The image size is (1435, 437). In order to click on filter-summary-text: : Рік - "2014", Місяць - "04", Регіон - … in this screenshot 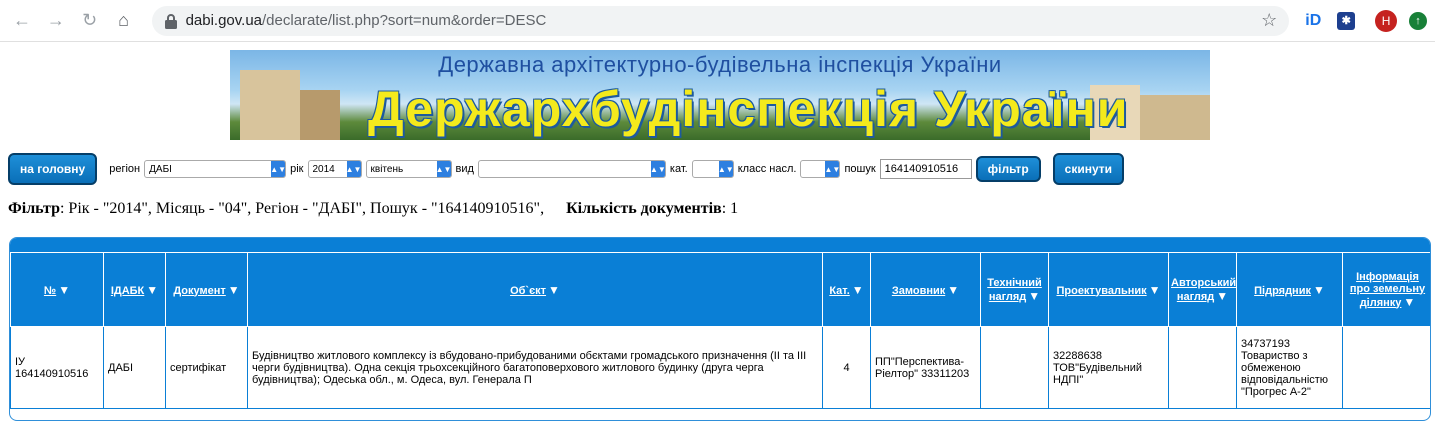, I will do `click(302, 208)`.